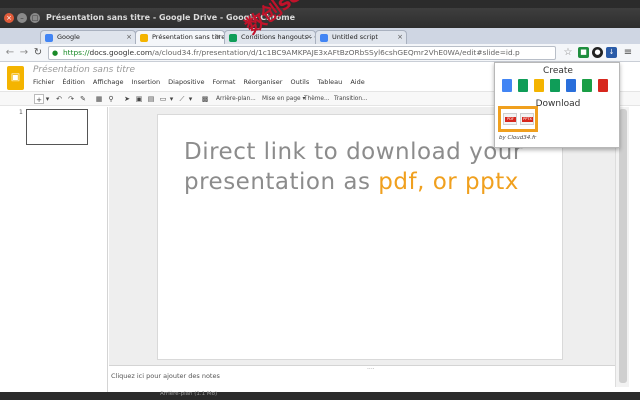 This screenshot has height=400, width=640. I want to click on create-slides-icon, so click(539, 85).